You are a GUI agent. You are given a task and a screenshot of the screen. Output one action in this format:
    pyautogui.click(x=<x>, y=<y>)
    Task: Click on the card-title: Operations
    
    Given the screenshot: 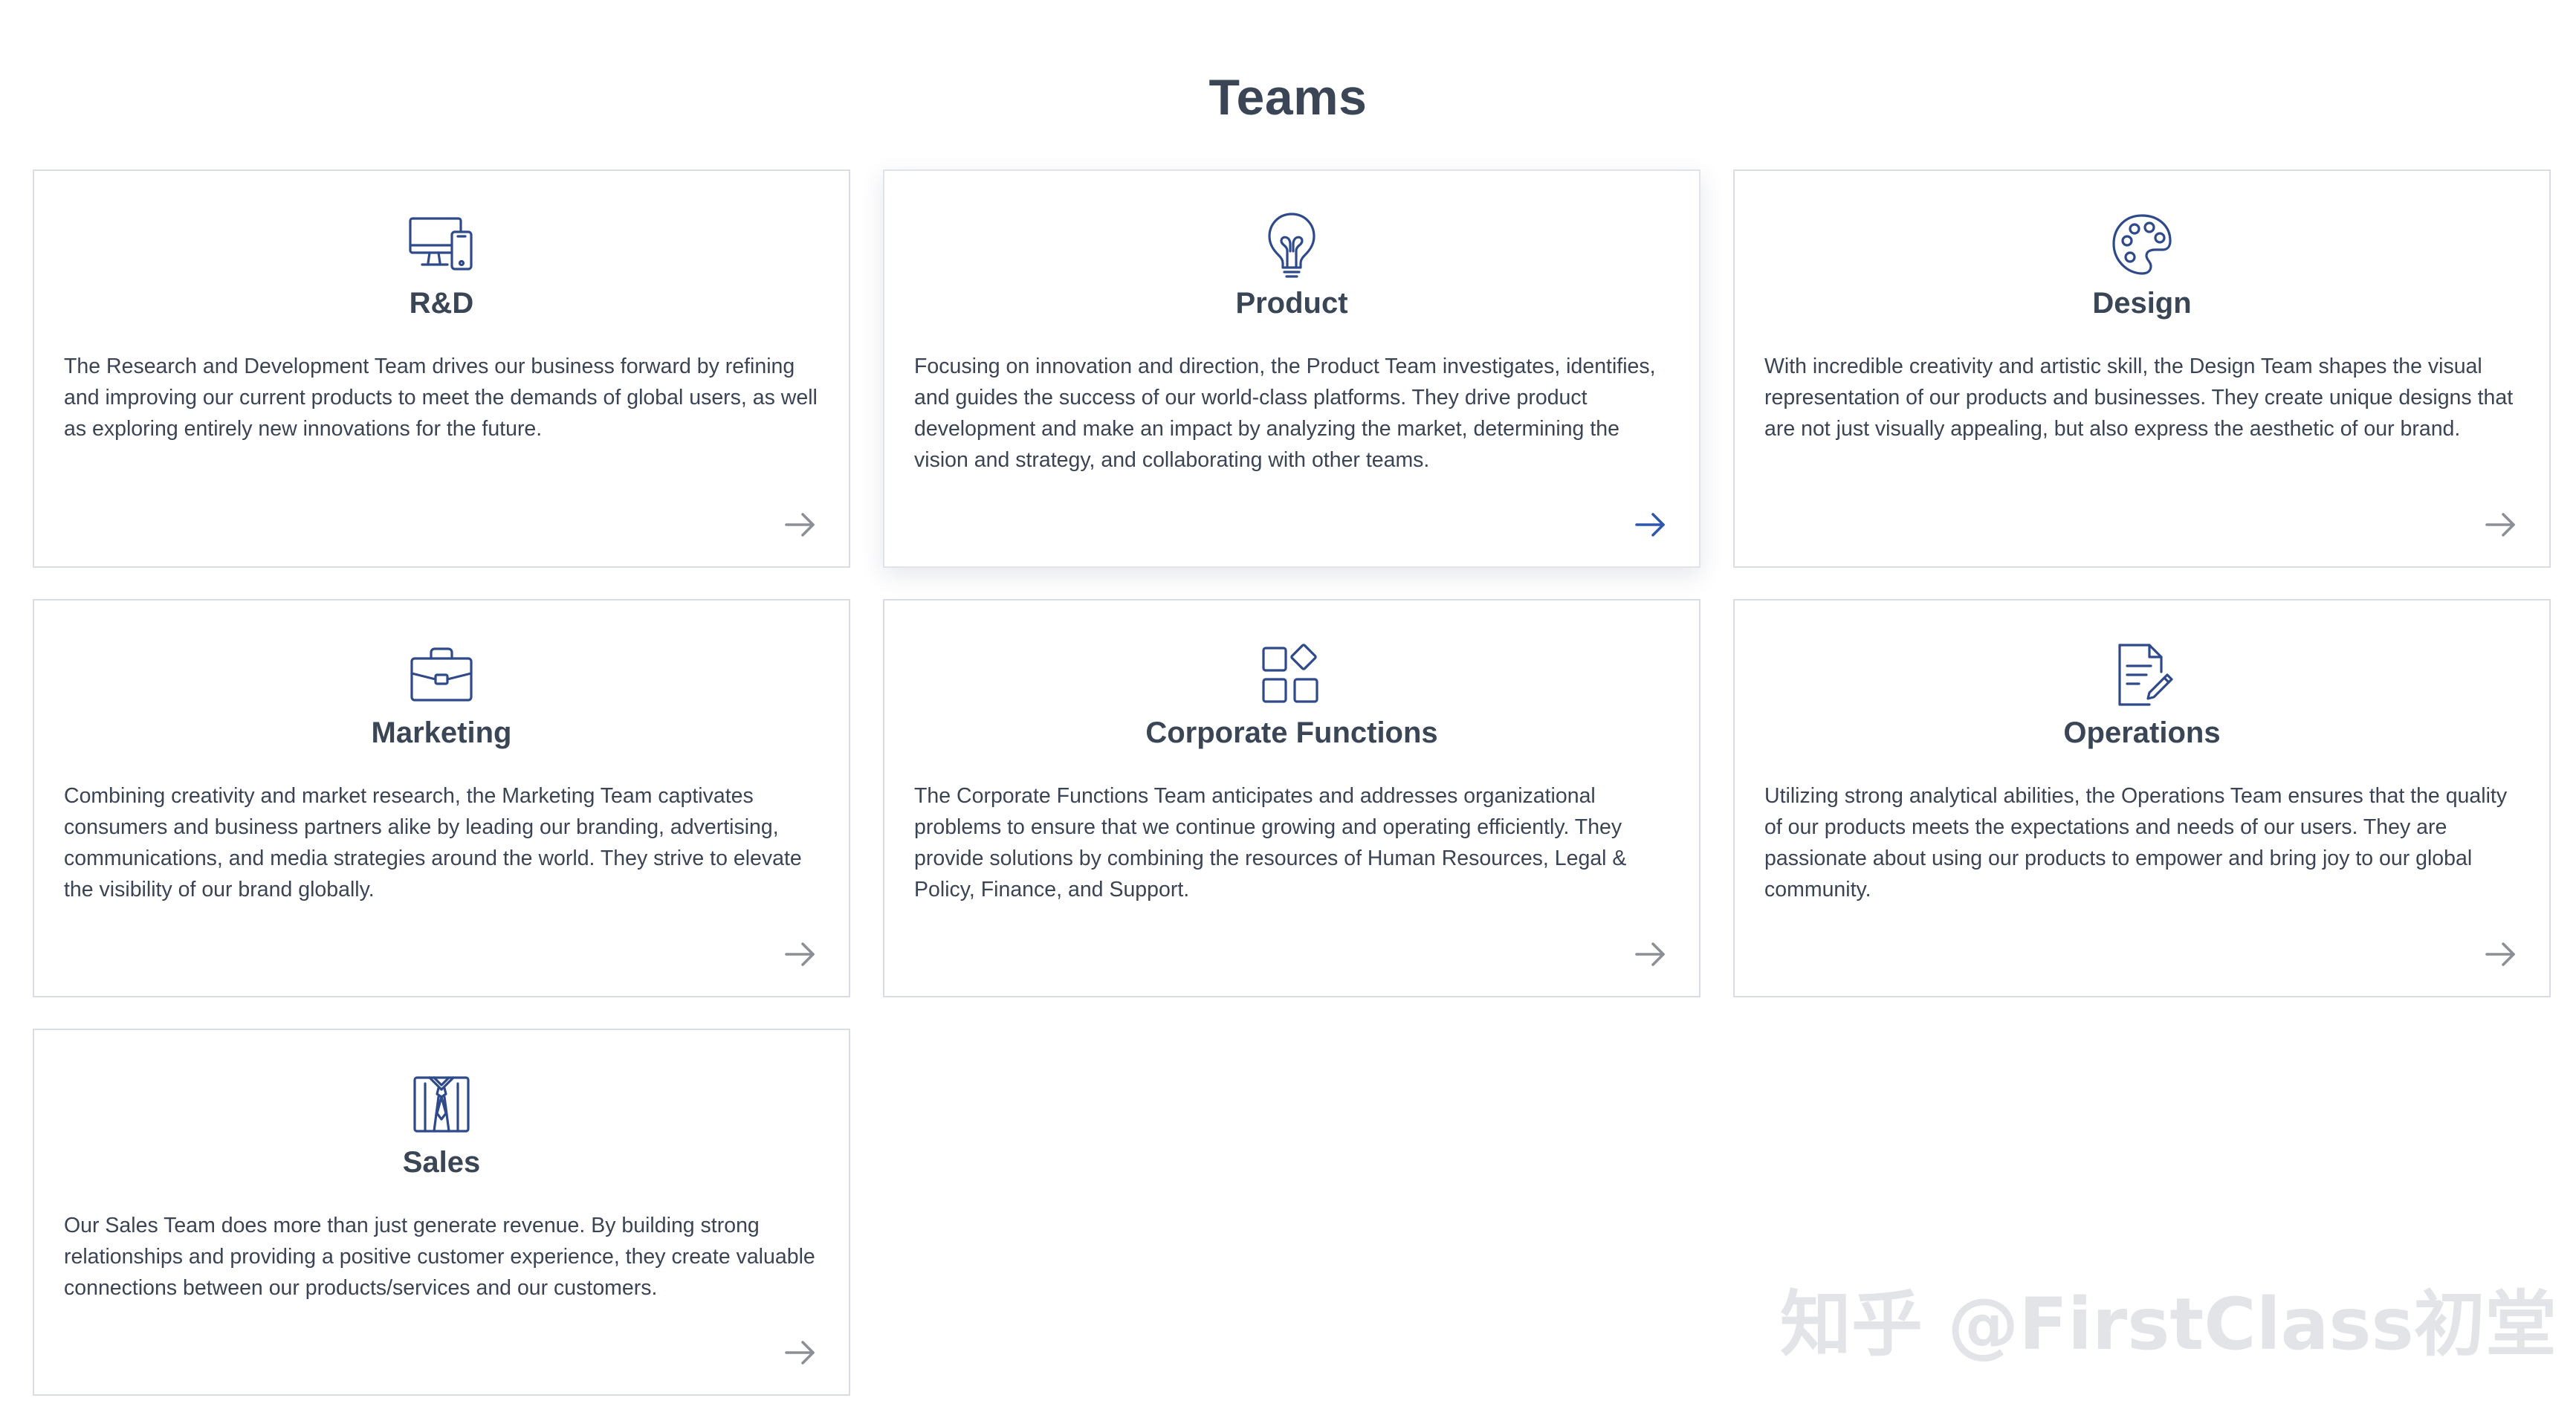 What is the action you would take?
    pyautogui.click(x=2142, y=732)
    